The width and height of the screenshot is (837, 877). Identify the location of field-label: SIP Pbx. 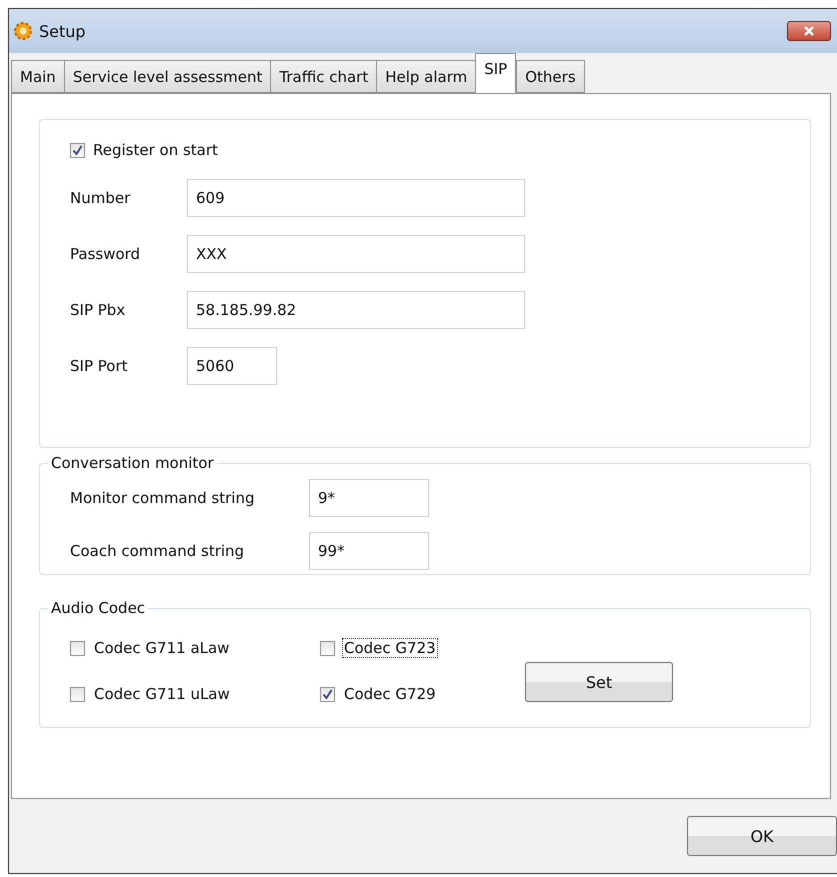
(98, 310).